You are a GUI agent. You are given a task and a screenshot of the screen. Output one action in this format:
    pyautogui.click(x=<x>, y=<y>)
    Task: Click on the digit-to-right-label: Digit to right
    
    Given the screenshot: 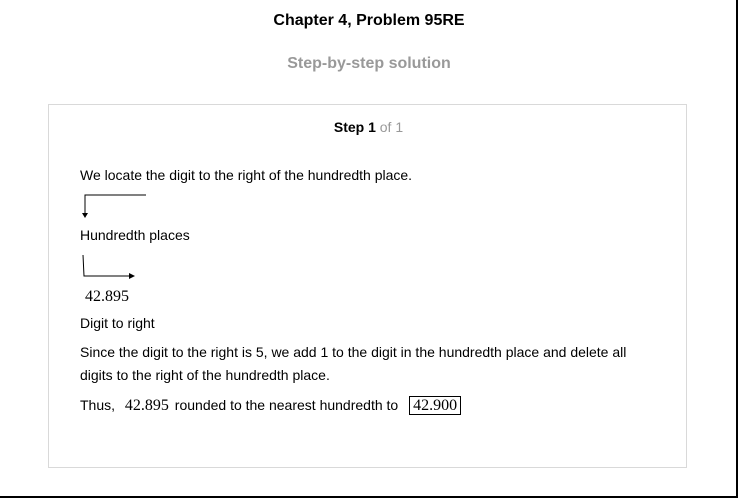 What is the action you would take?
    pyautogui.click(x=117, y=323)
    